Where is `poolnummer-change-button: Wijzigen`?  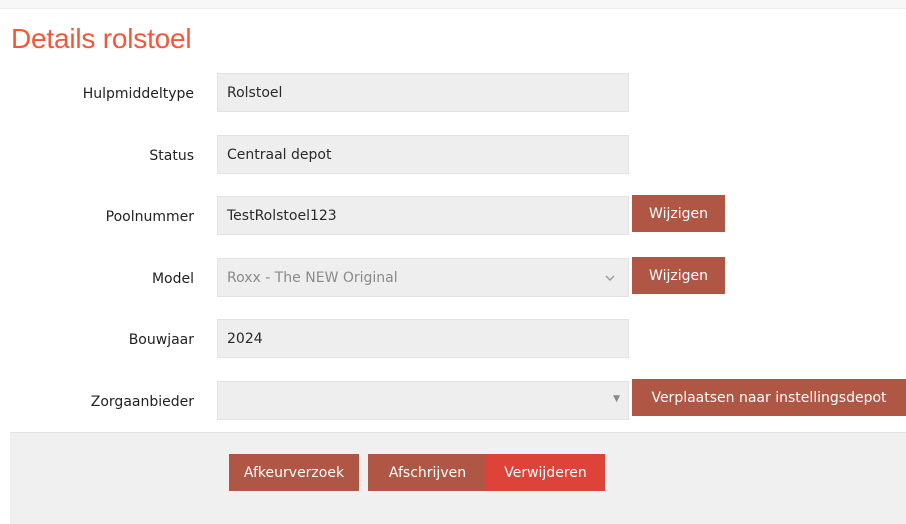
poolnummer-change-button: Wijzigen is located at coordinates (678, 213).